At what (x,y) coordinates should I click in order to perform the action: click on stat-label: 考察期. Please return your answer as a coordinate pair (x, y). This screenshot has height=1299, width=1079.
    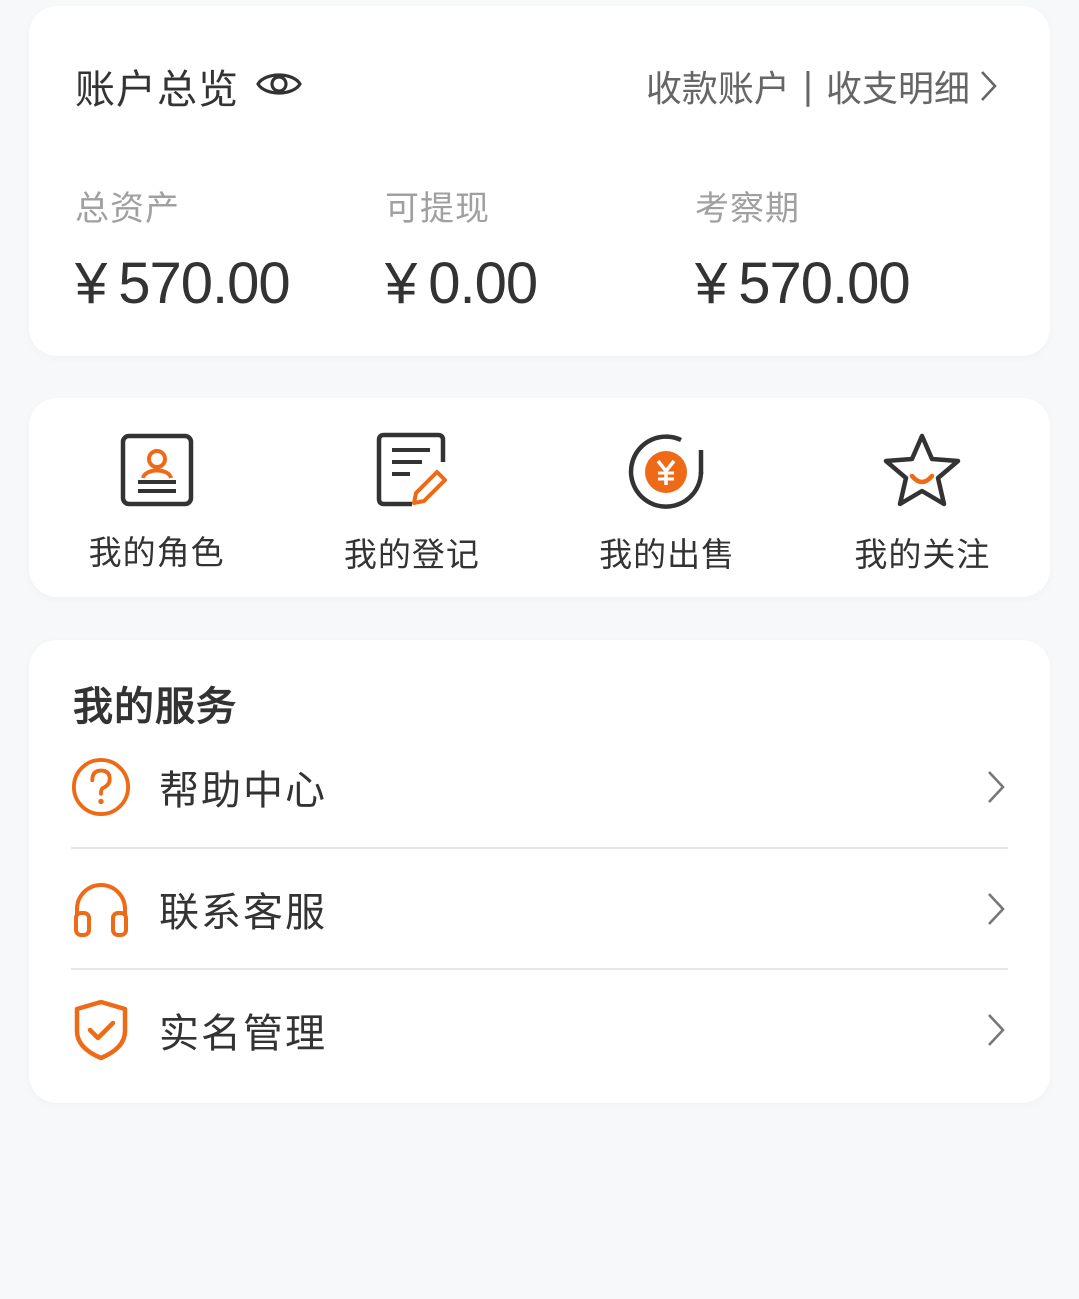
    Looking at the image, I should click on (747, 209).